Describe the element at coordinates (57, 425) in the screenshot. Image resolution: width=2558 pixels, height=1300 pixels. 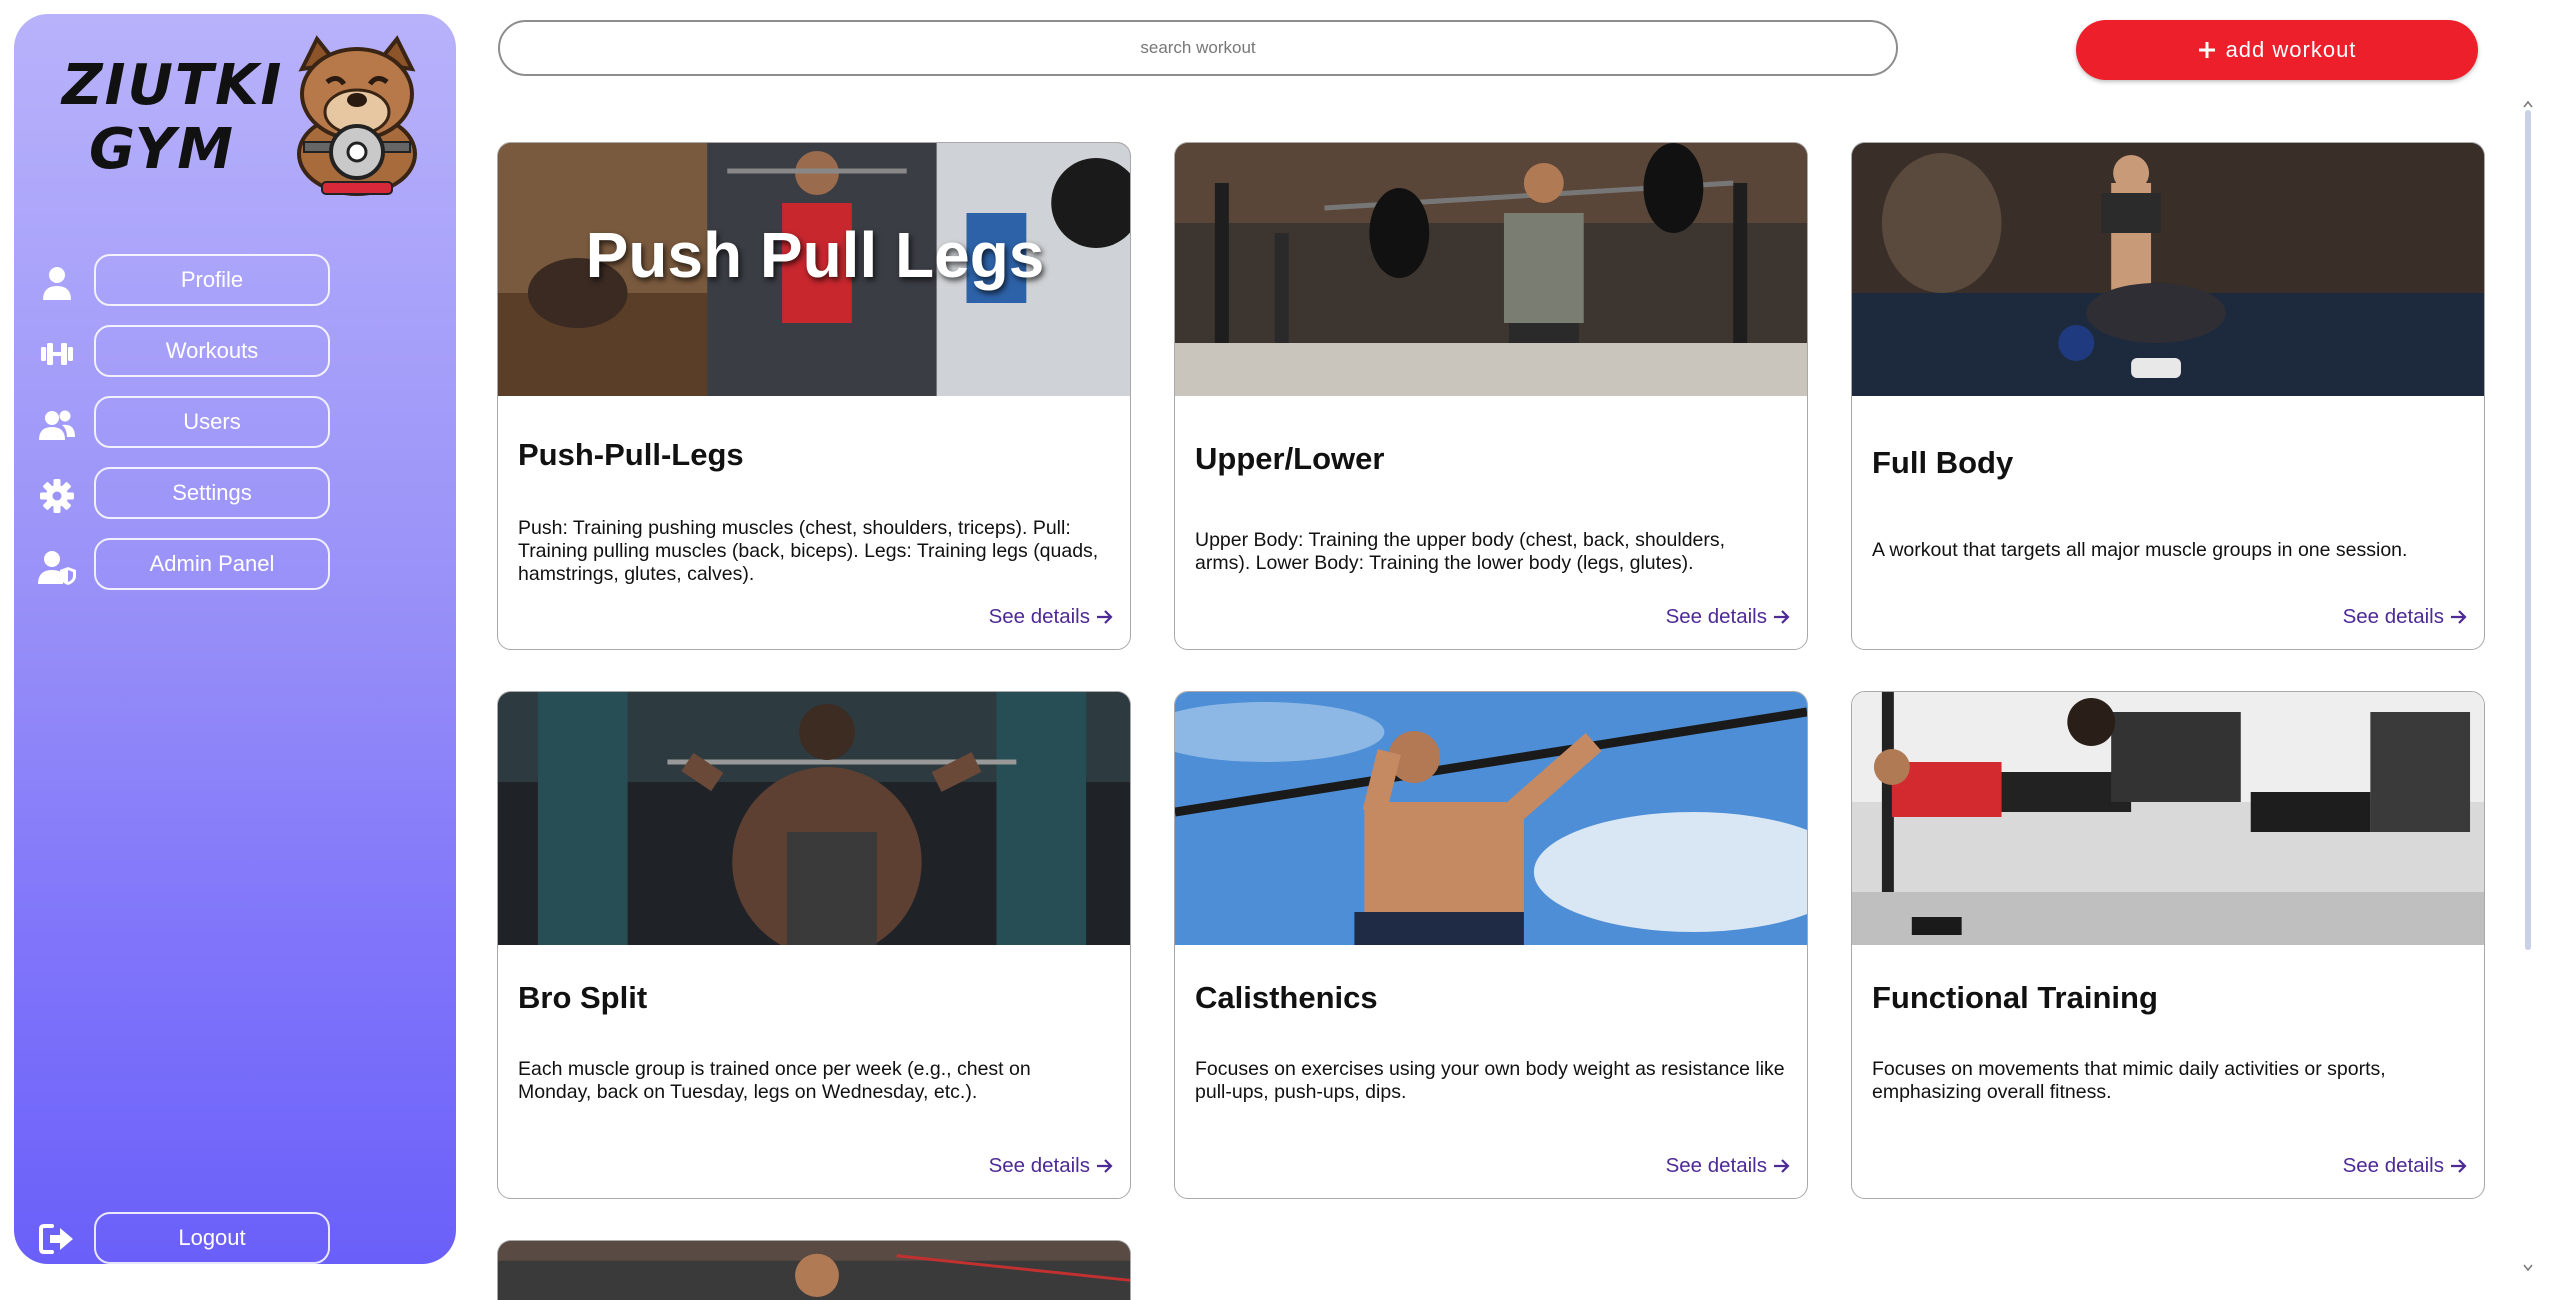
I see `users-icon` at that location.